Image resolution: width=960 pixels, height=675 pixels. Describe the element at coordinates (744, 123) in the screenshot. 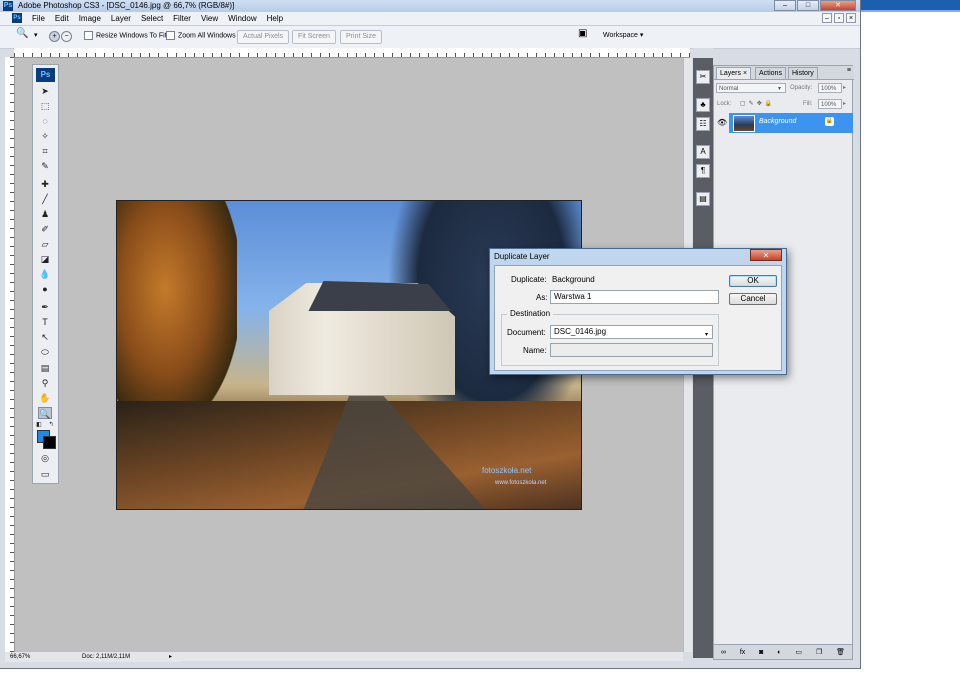

I see `layer-thumbnail` at that location.